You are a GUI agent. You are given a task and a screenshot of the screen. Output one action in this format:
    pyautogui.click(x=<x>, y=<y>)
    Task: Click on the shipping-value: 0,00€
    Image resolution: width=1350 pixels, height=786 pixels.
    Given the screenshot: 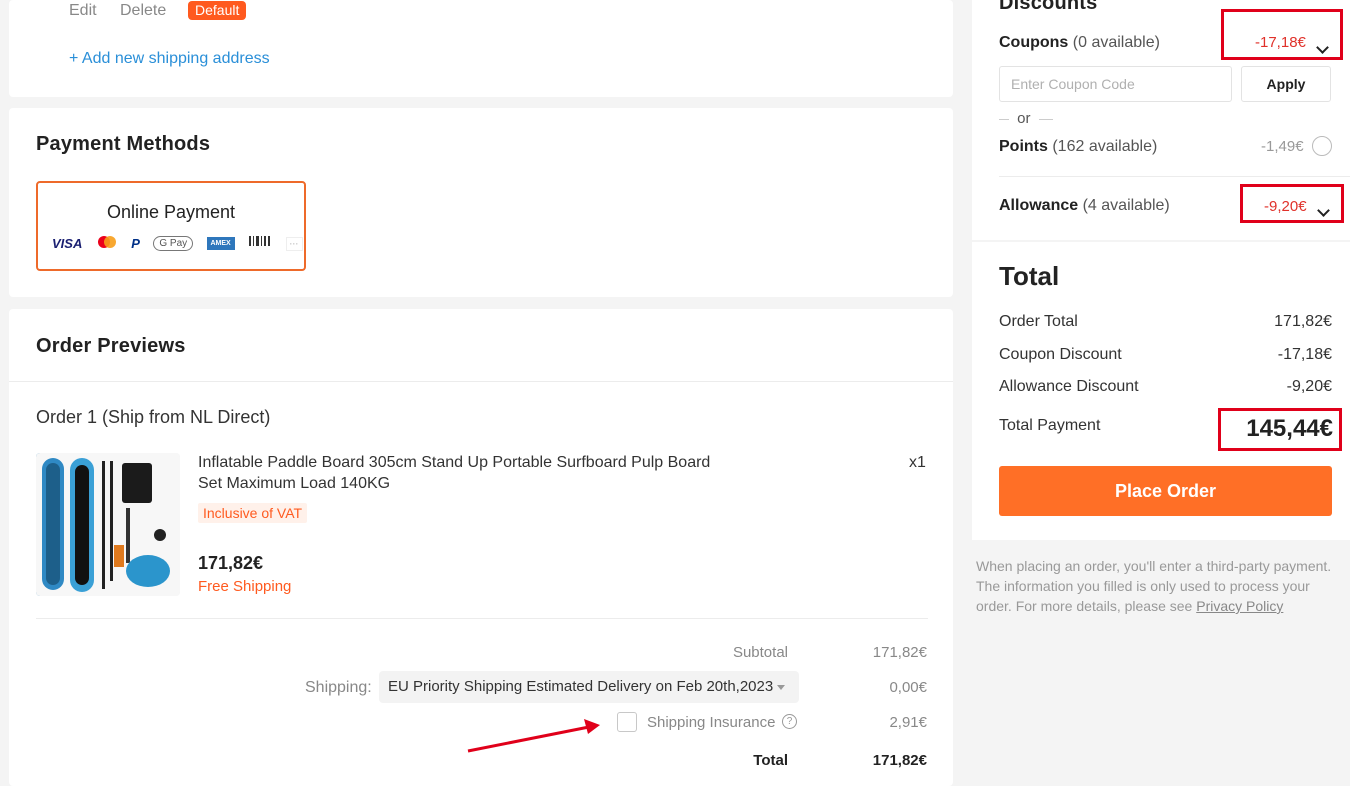 What is the action you would take?
    pyautogui.click(x=908, y=687)
    